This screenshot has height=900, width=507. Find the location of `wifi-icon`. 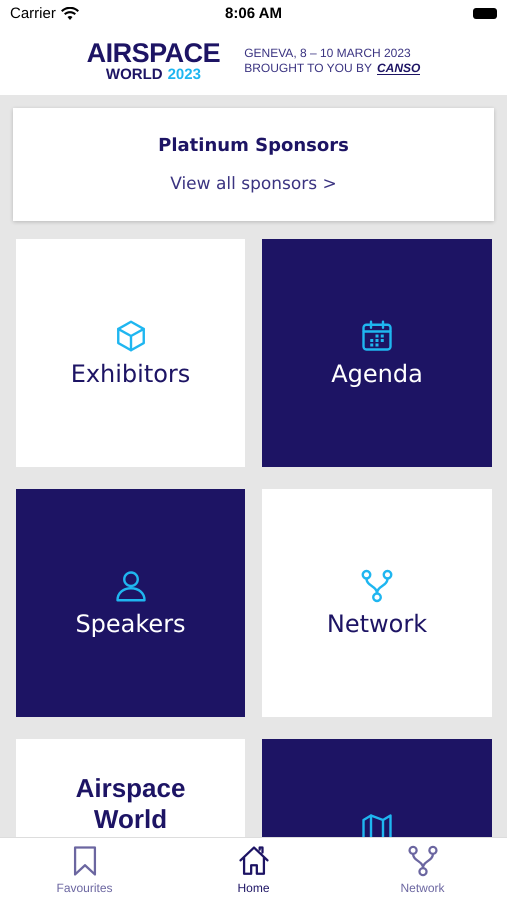

wifi-icon is located at coordinates (69, 13).